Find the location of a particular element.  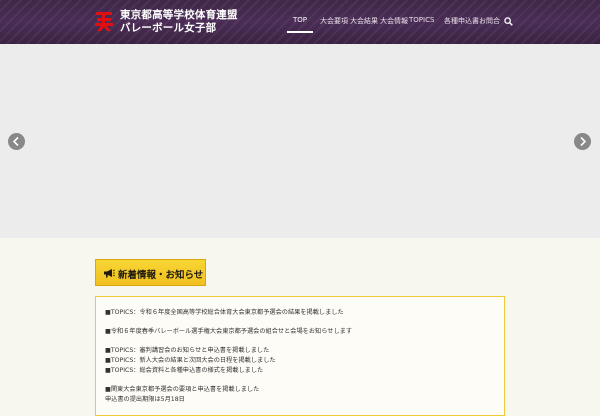

chevron-right-icon is located at coordinates (583, 141).